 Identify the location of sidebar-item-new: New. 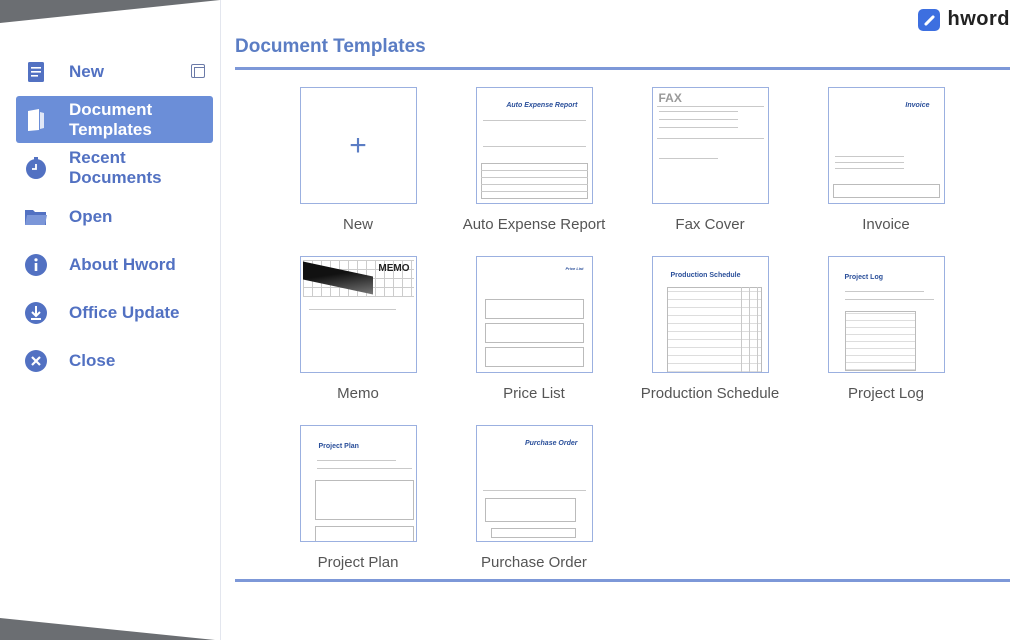
(114, 72).